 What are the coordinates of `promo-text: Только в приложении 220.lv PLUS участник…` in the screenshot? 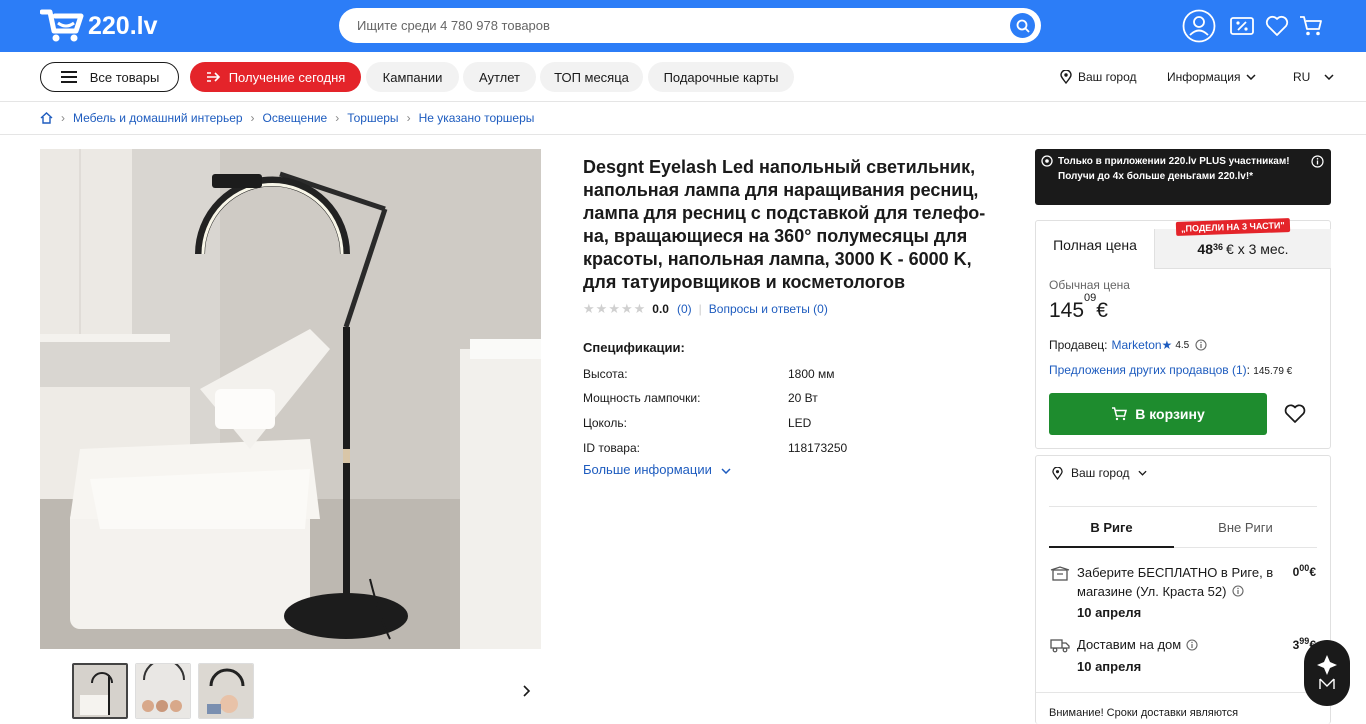 It's located at (1174, 169).